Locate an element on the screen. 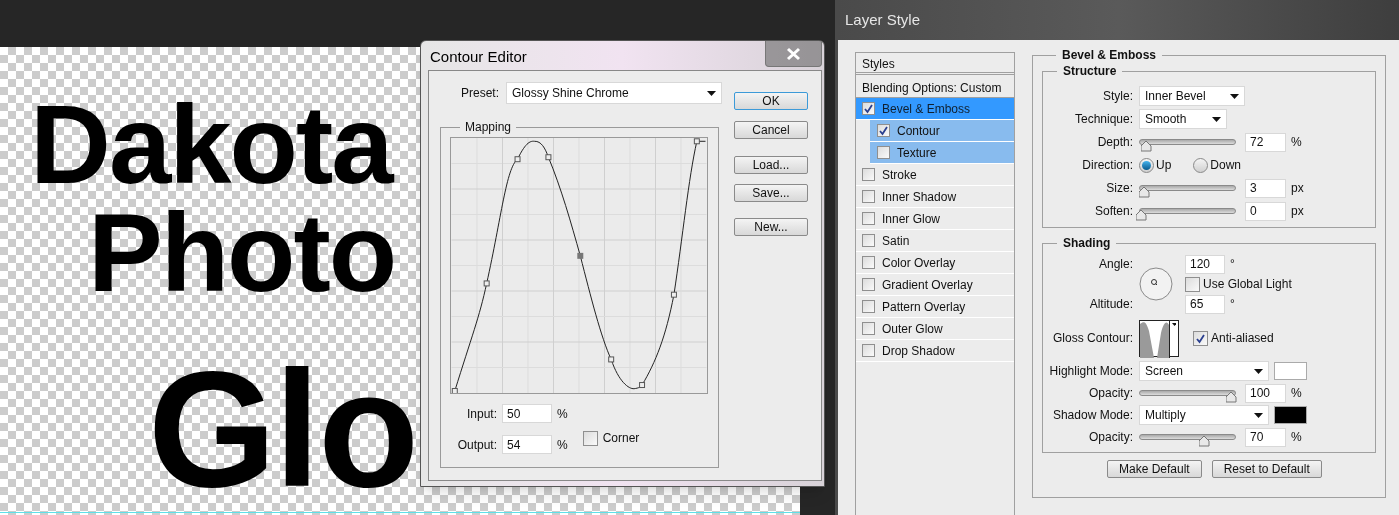 This screenshot has height=515, width=1399. field-label: Soften: is located at coordinates (1113, 211).